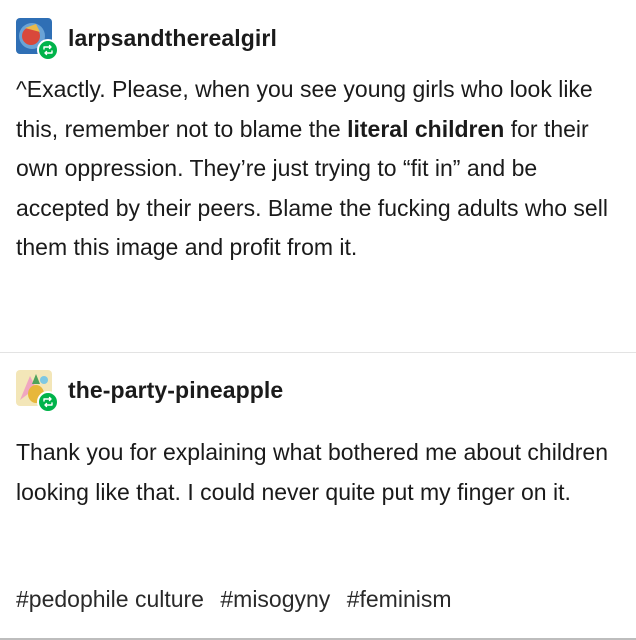 The image size is (636, 640). I want to click on post-text-bold: literal children, so click(426, 128).